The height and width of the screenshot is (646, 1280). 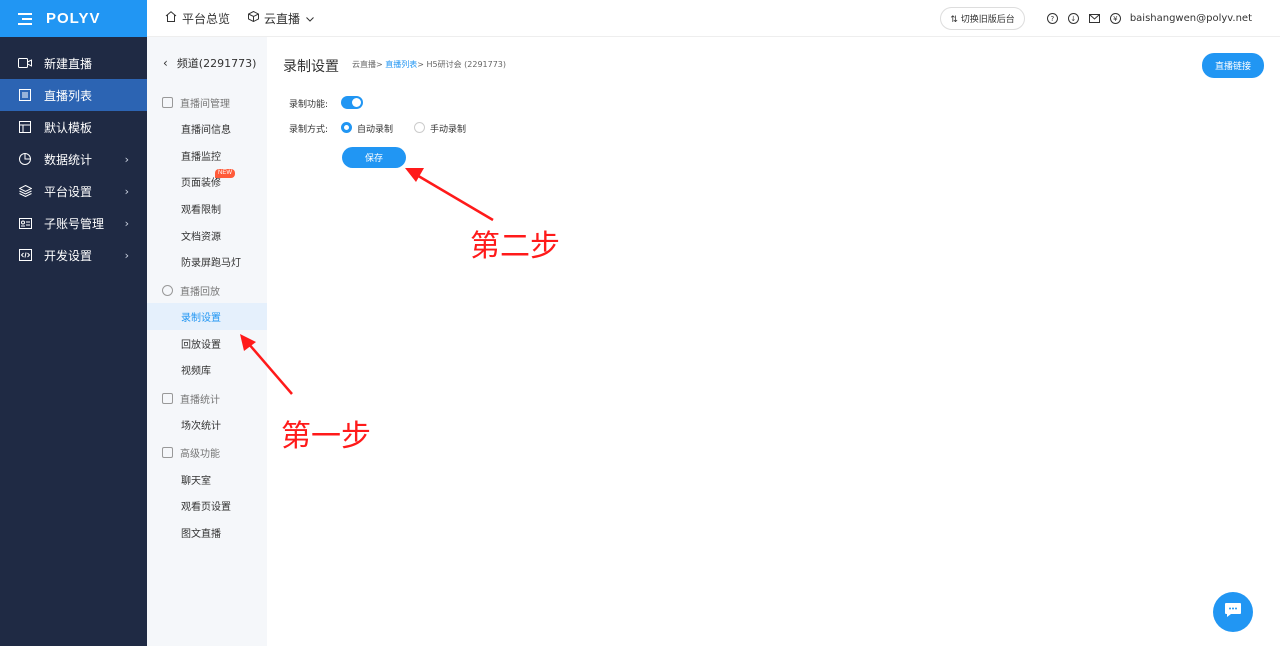 I want to click on subnav-item-label: 防录屏跑马灯, so click(x=211, y=264).